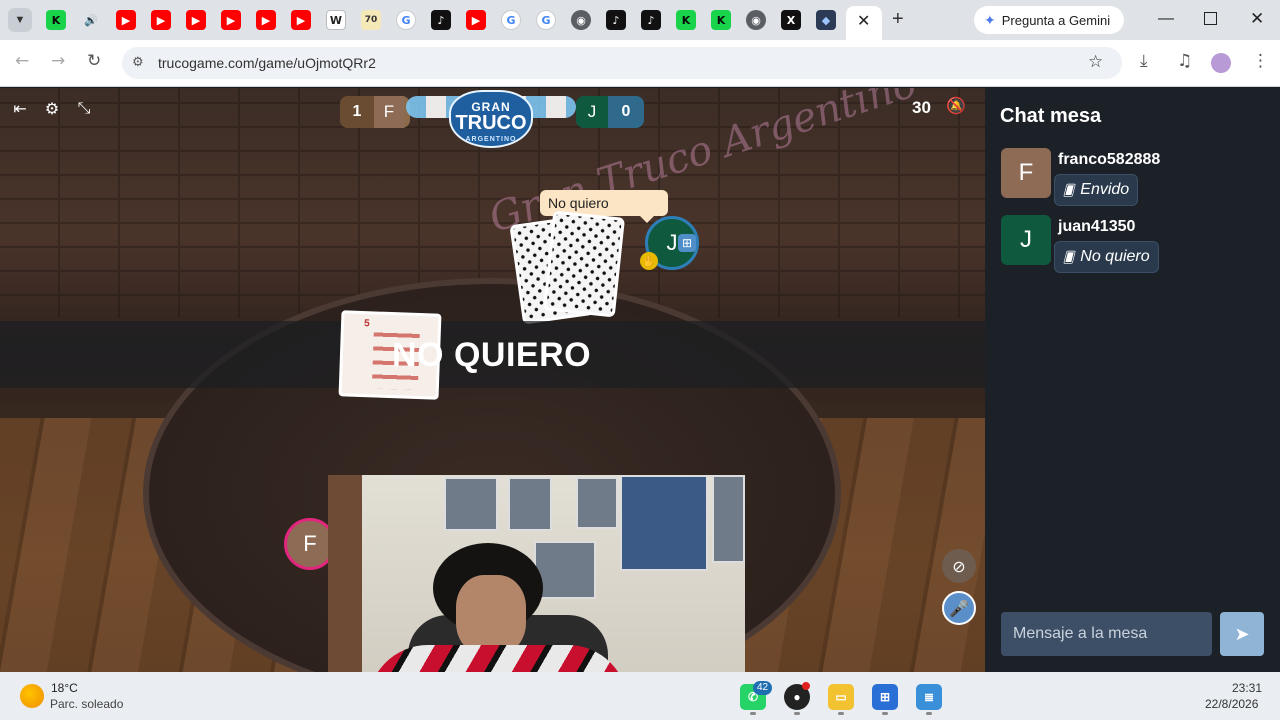 The image size is (1280, 720). Describe the element at coordinates (366, 324) in the screenshot. I see `played-card-rank: 5` at that location.